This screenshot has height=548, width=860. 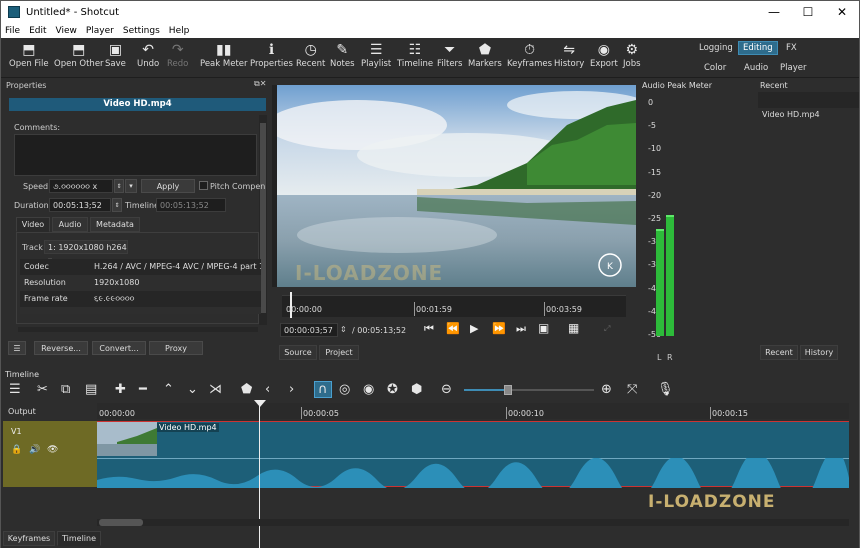 I want to click on peak-meter-button: ▮▮ Peak Meter, so click(x=224, y=55).